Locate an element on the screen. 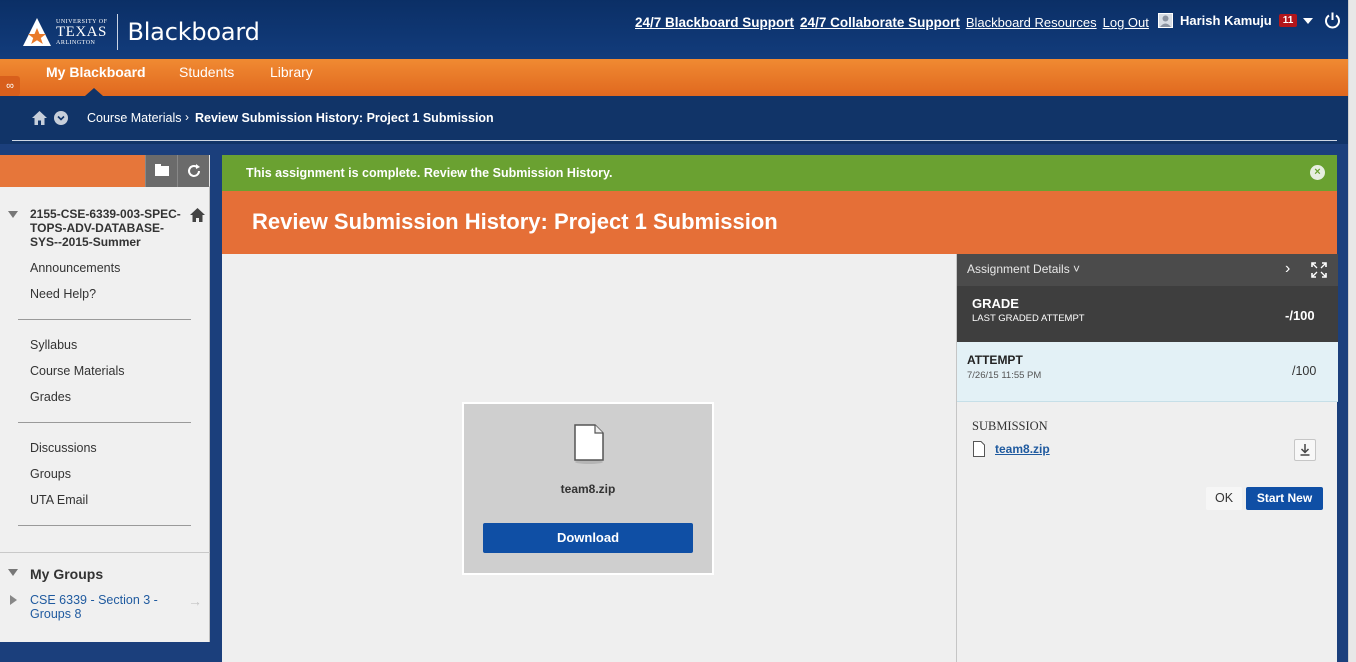 This screenshot has width=1356, height=662. ok-button: OK is located at coordinates (1224, 498).